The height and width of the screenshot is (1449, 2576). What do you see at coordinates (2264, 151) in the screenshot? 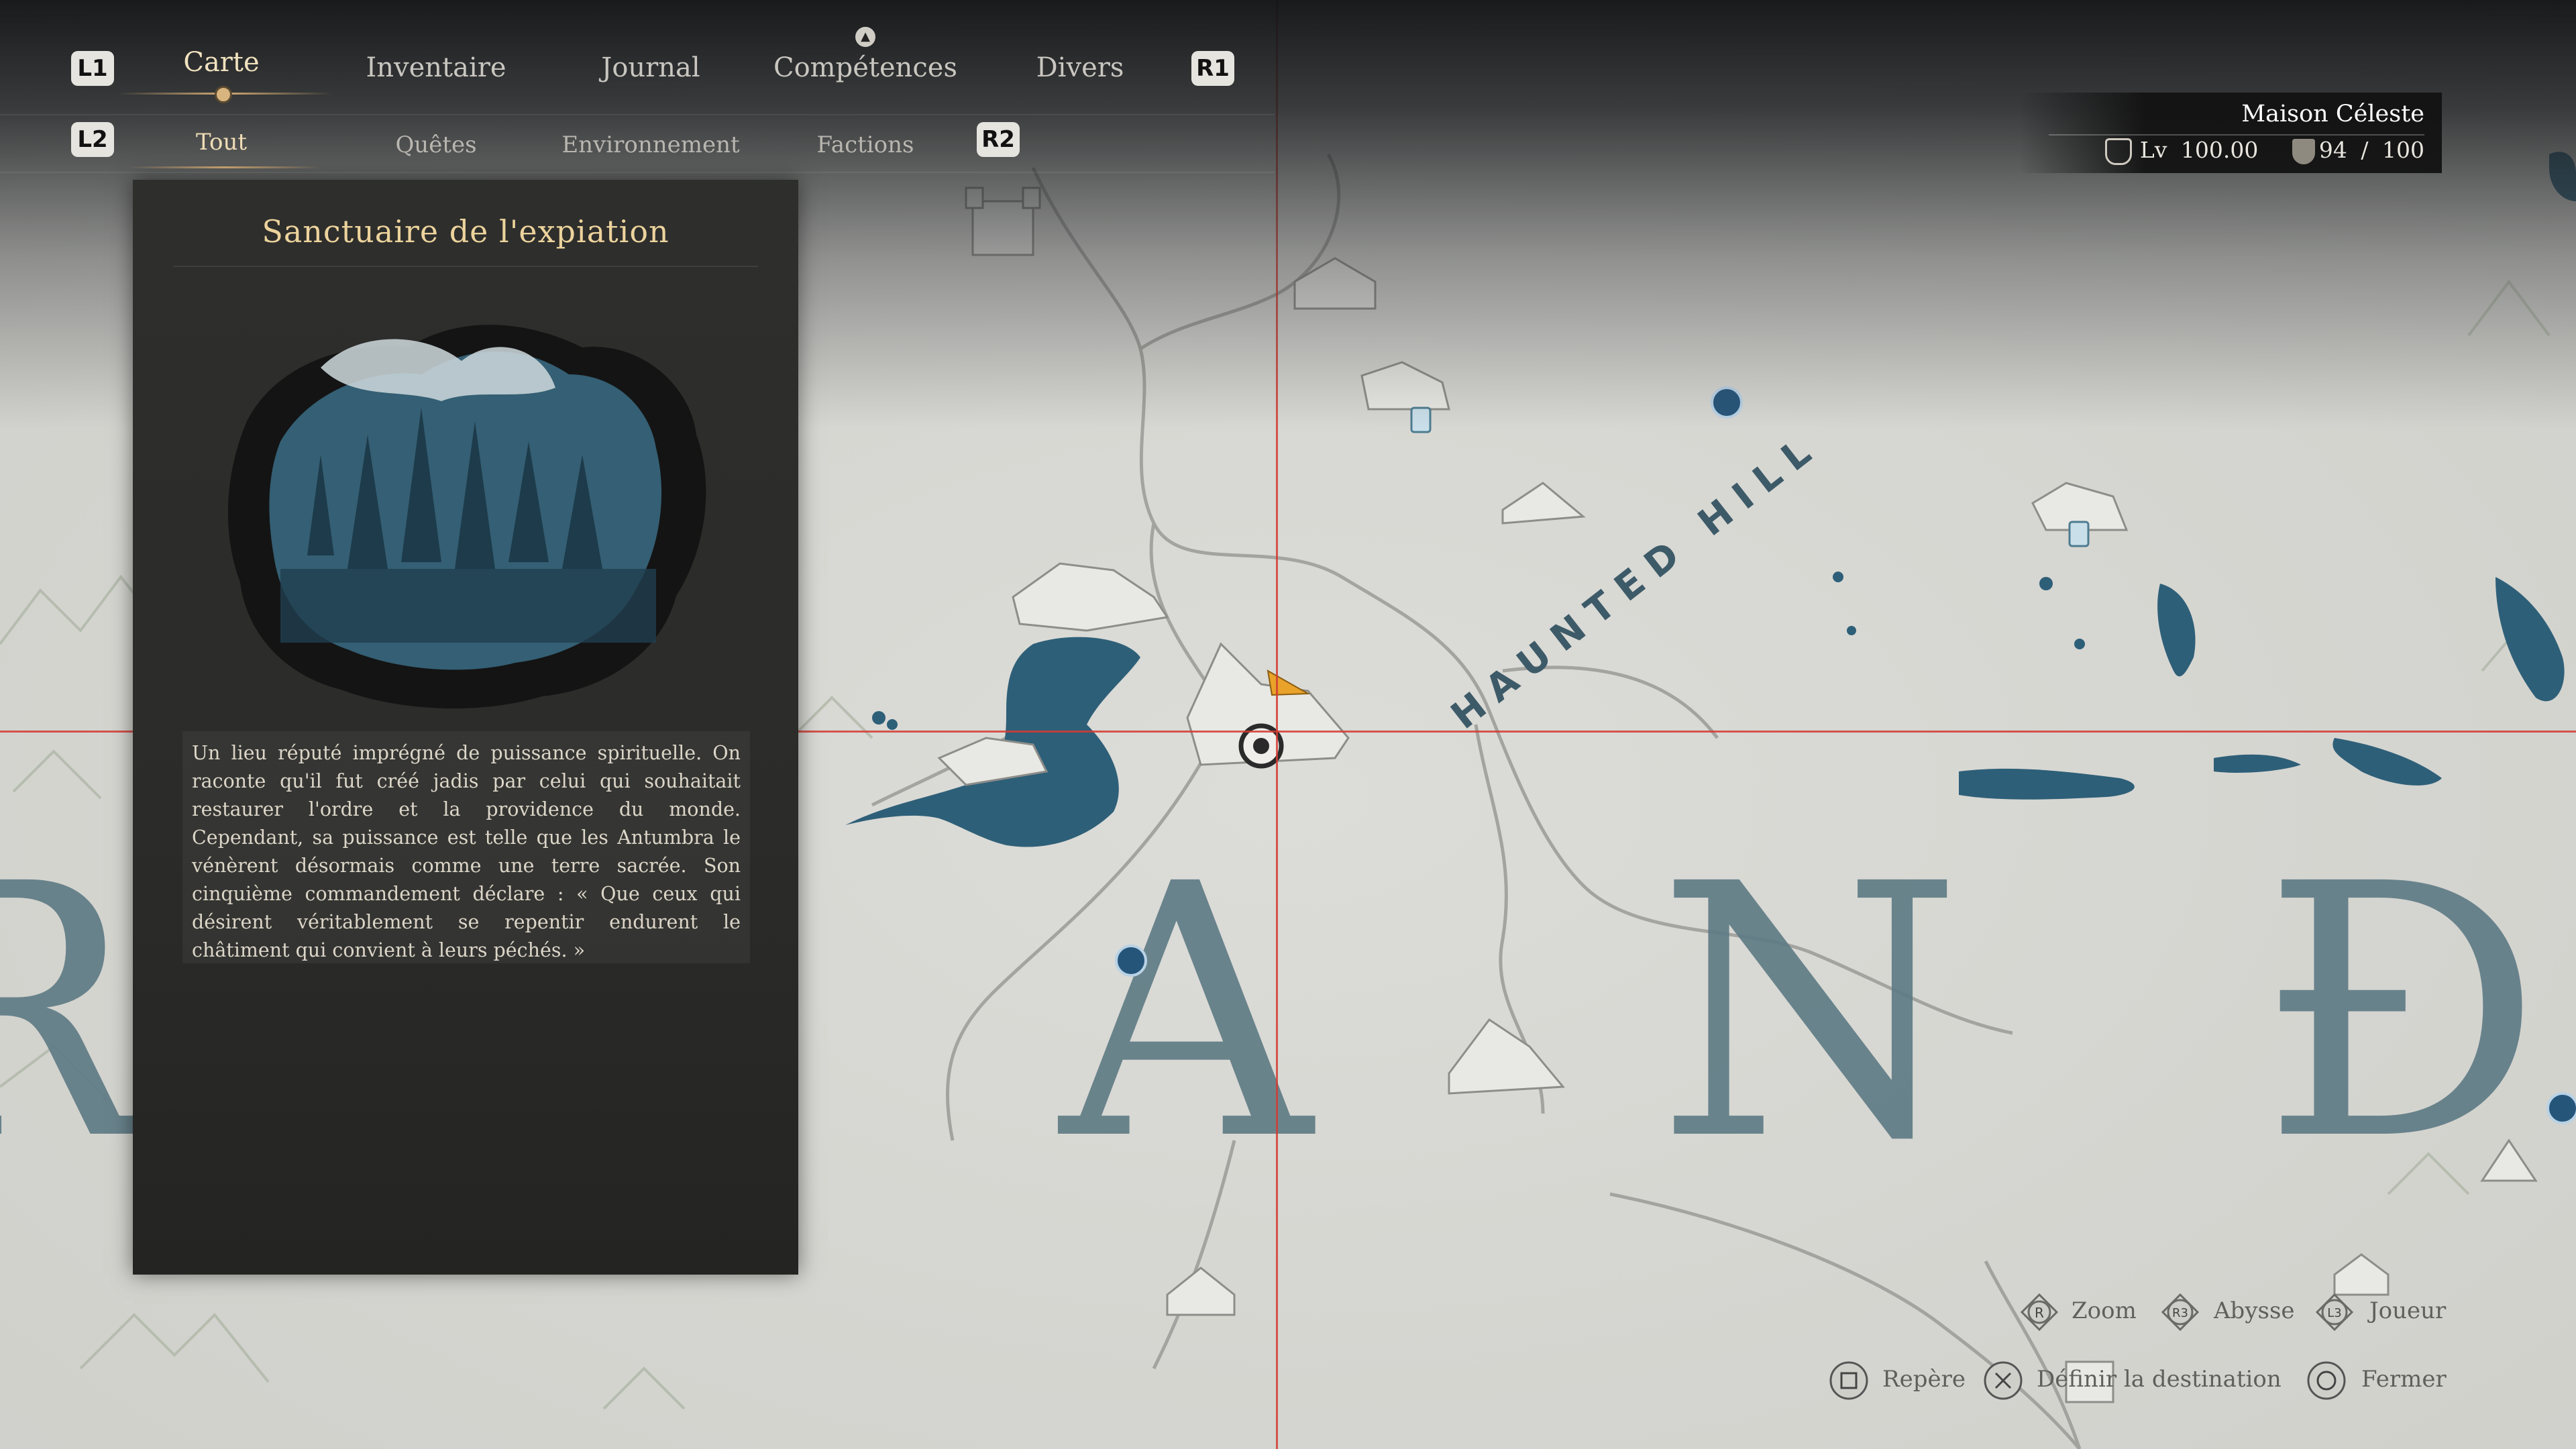
I see `player-stats: Lv 100.00 94 / 100` at bounding box center [2264, 151].